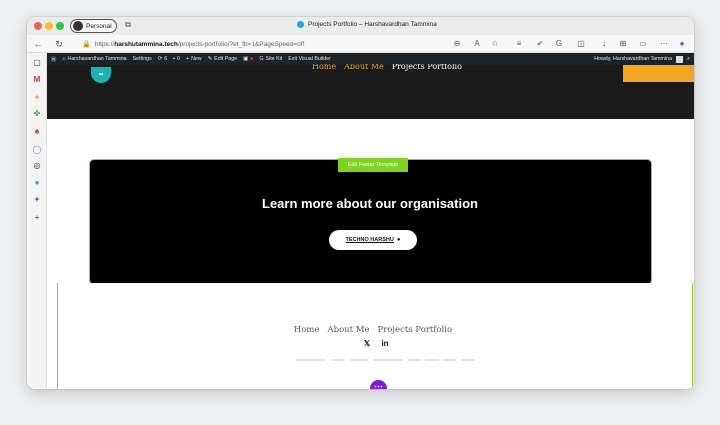 This screenshot has width=720, height=425. What do you see at coordinates (53, 59) in the screenshot?
I see `wp-logo-icon: Ⓦ` at bounding box center [53, 59].